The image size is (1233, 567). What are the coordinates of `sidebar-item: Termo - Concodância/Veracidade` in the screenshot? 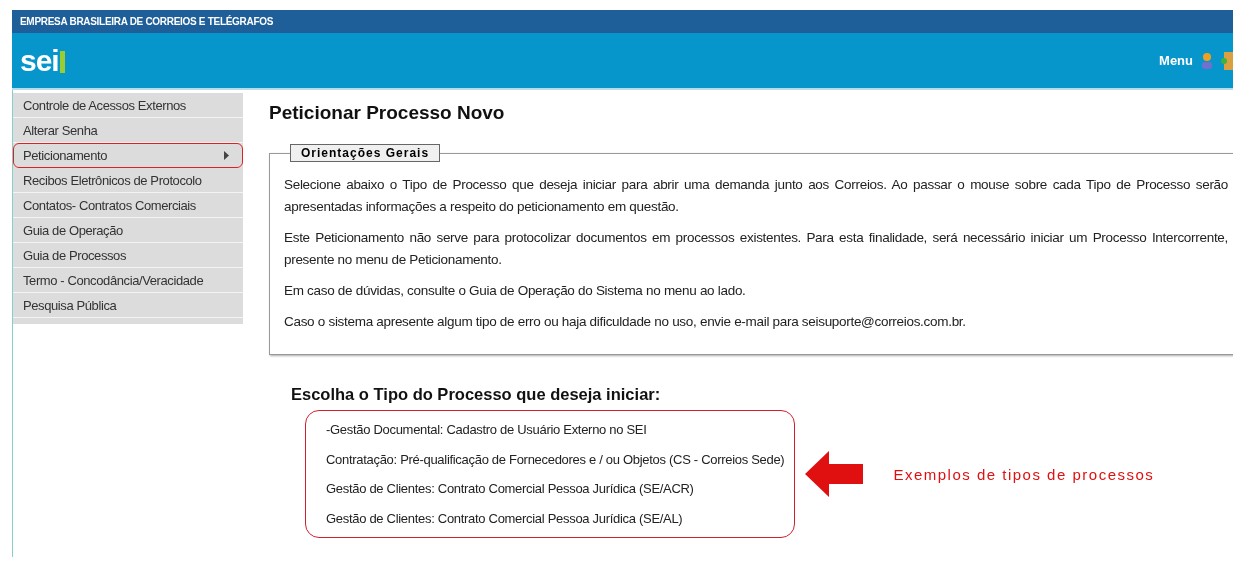 It's located at (128, 280).